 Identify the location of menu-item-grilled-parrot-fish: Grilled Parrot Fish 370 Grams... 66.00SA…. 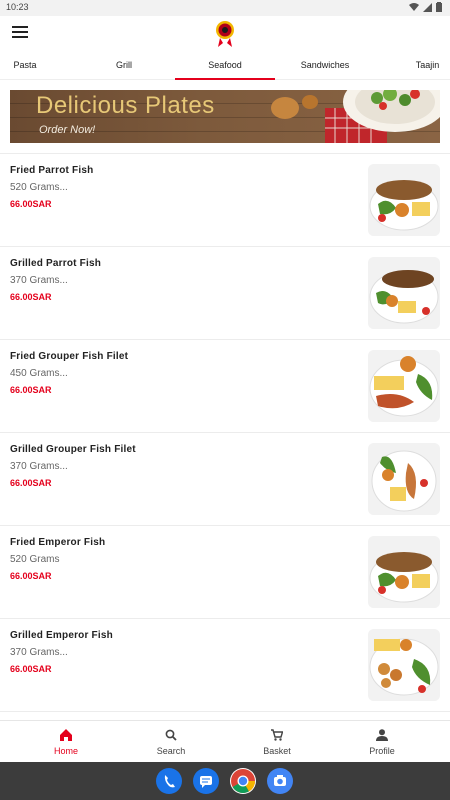
(225, 292).